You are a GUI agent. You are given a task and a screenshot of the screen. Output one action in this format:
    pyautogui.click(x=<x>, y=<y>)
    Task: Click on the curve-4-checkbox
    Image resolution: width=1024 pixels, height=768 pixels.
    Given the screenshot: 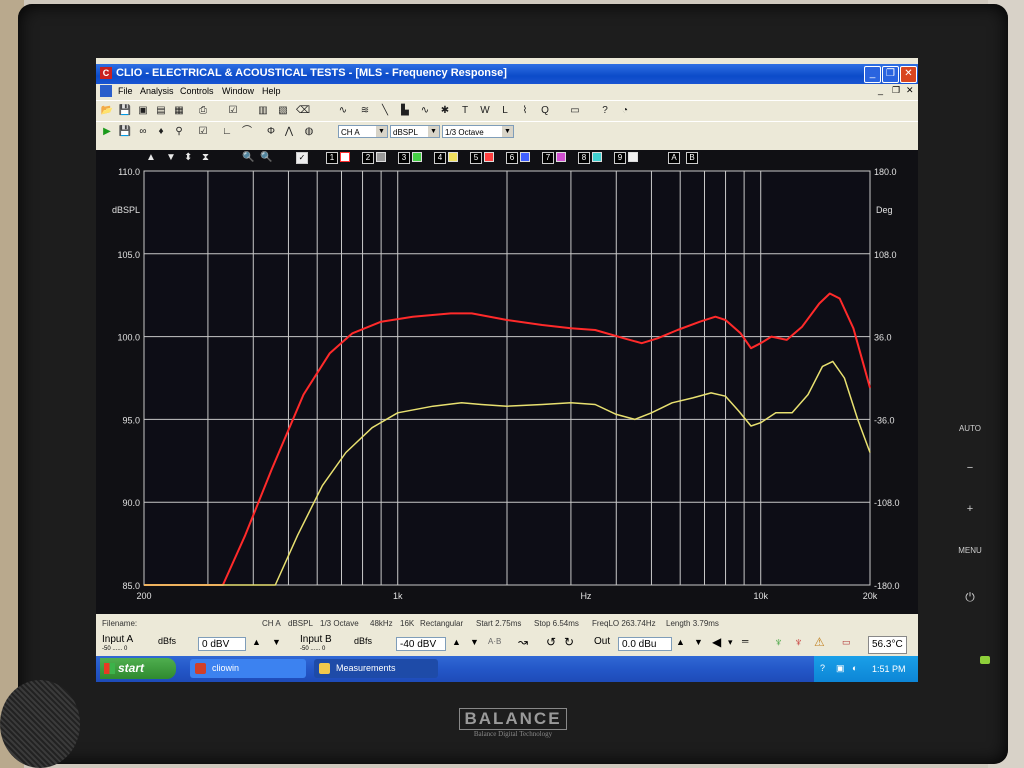 What is the action you would take?
    pyautogui.click(x=453, y=157)
    